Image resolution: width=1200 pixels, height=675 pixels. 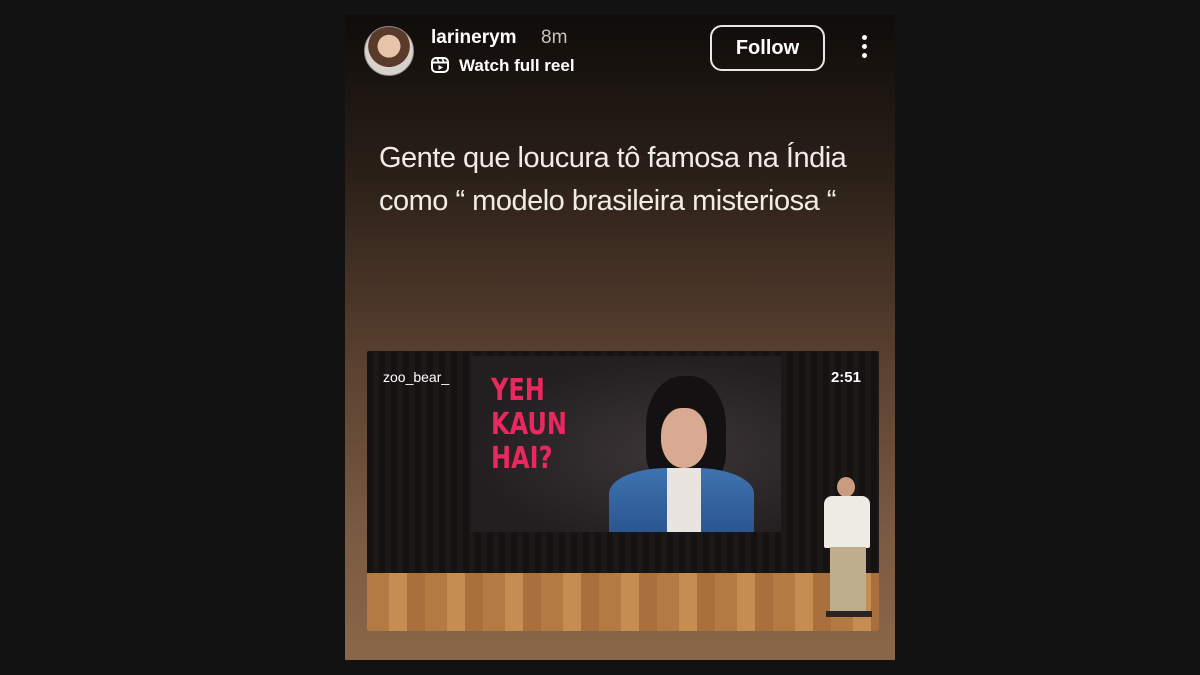 What do you see at coordinates (474, 38) in the screenshot?
I see `username: larinerym` at bounding box center [474, 38].